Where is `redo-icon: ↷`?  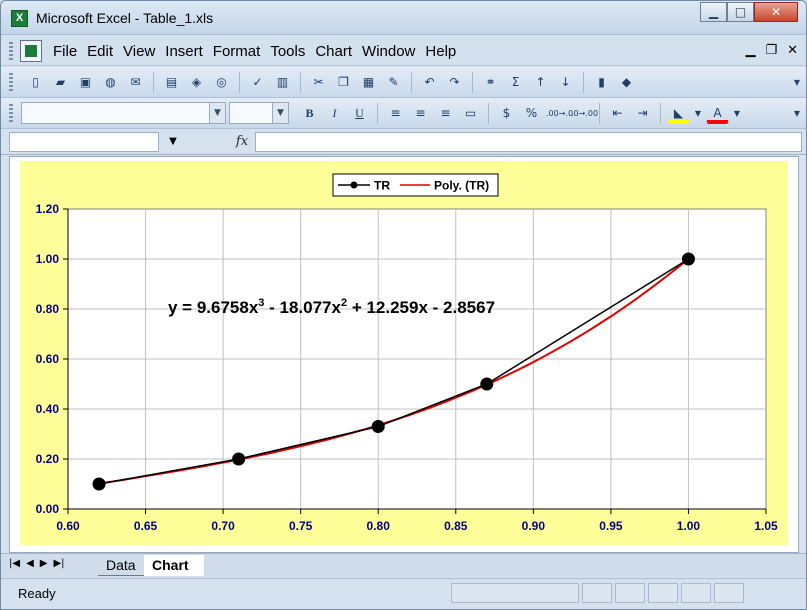 redo-icon: ↷ is located at coordinates (454, 82).